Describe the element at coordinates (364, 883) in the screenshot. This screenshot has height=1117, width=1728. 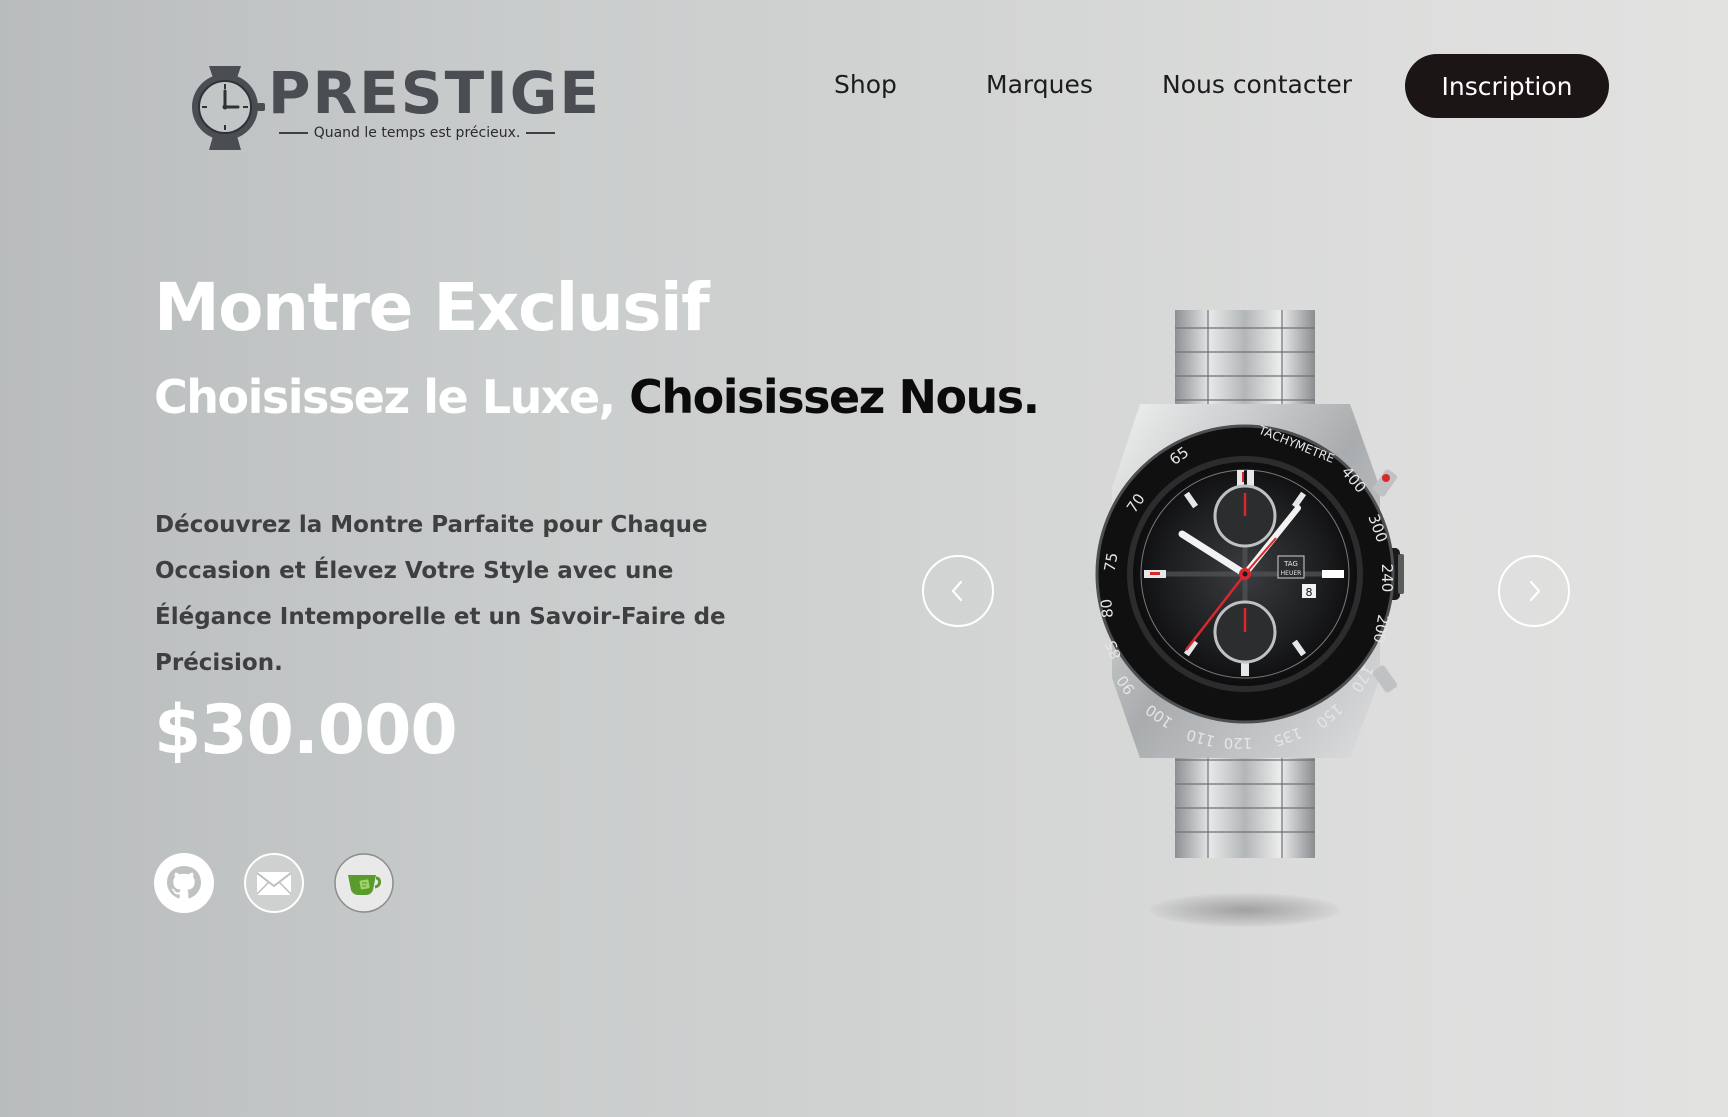
I see `tea-cup-icon` at that location.